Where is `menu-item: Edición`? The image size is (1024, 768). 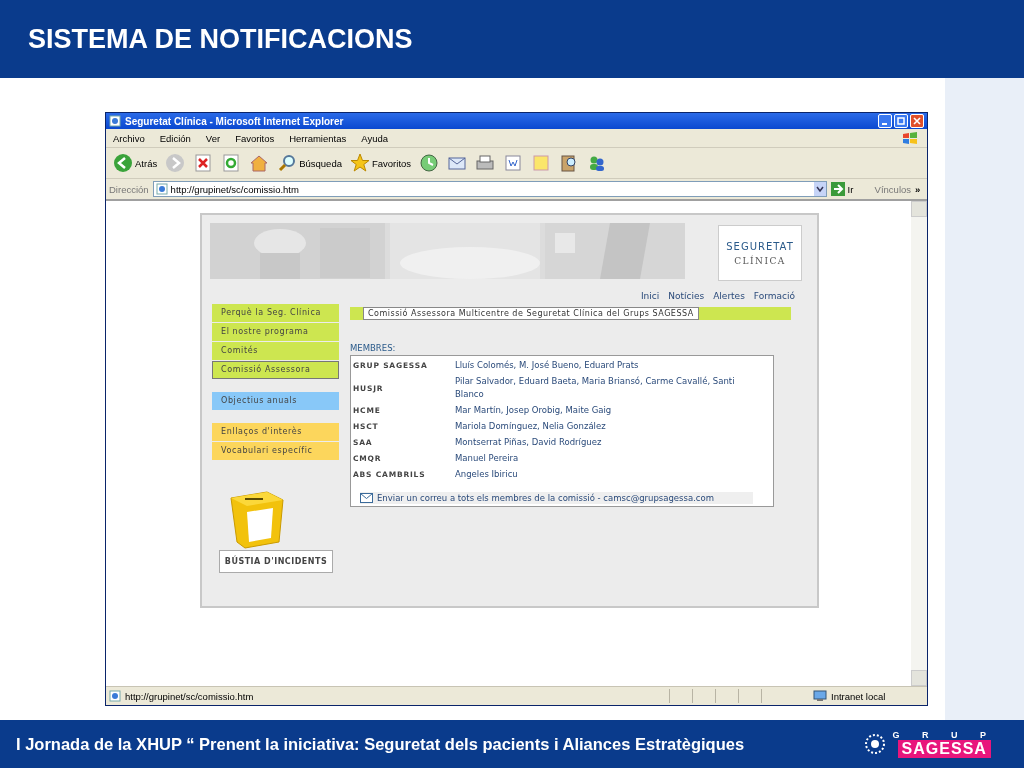 menu-item: Edición is located at coordinates (175, 138).